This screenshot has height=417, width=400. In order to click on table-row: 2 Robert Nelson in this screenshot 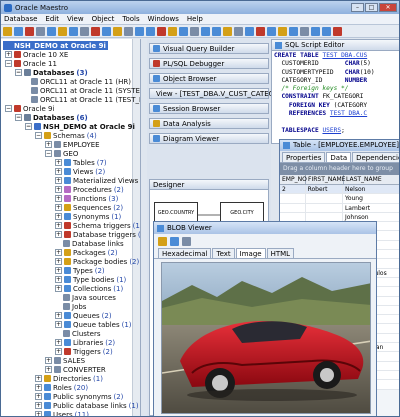, I will do `click(339, 190)`.